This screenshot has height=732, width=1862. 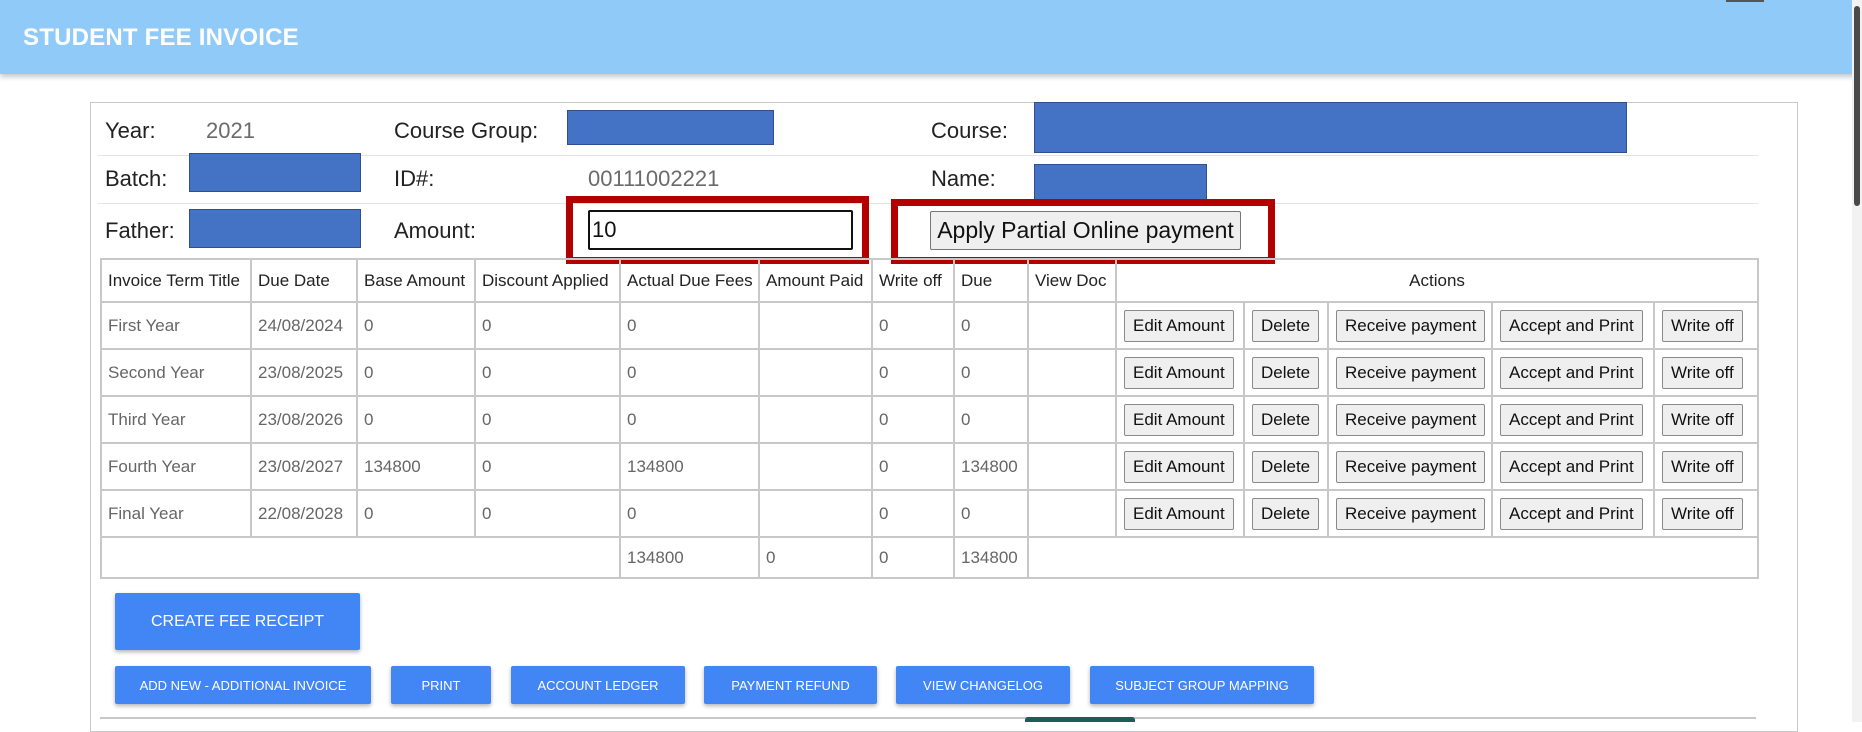 I want to click on term-title: First Year, so click(x=176, y=325).